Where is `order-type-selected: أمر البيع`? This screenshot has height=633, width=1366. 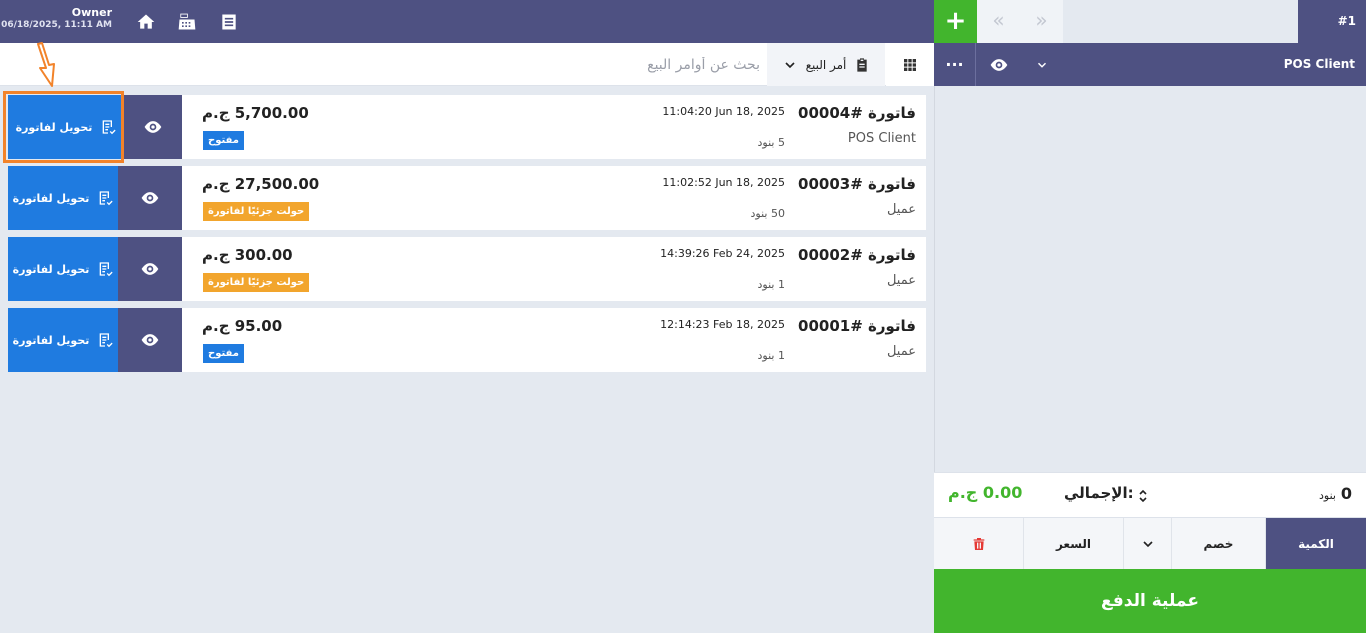 order-type-selected: أمر البيع is located at coordinates (826, 64).